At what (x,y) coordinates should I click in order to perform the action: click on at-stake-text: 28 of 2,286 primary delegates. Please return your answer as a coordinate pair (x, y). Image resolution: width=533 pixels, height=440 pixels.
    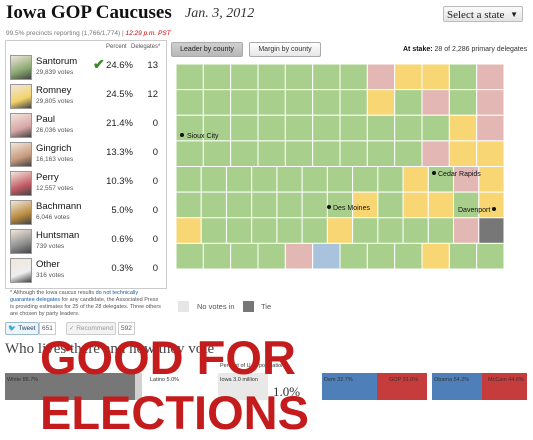
    Looking at the image, I should click on (481, 49).